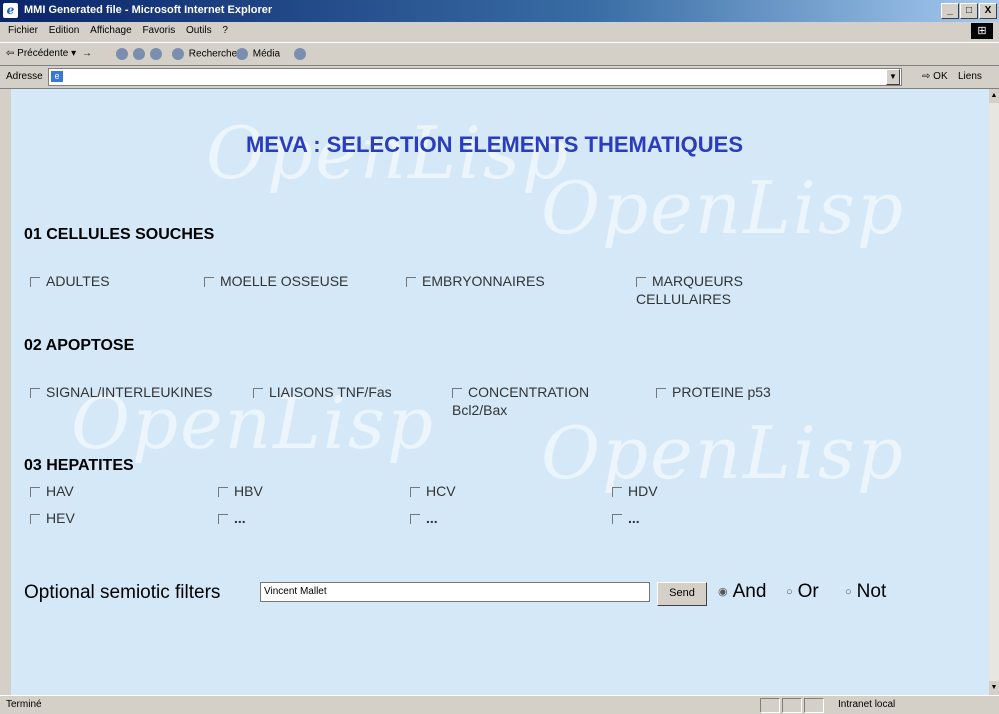 This screenshot has width=999, height=714. What do you see at coordinates (529, 392) in the screenshot?
I see `checkbox-label: CONCENTRATION` at bounding box center [529, 392].